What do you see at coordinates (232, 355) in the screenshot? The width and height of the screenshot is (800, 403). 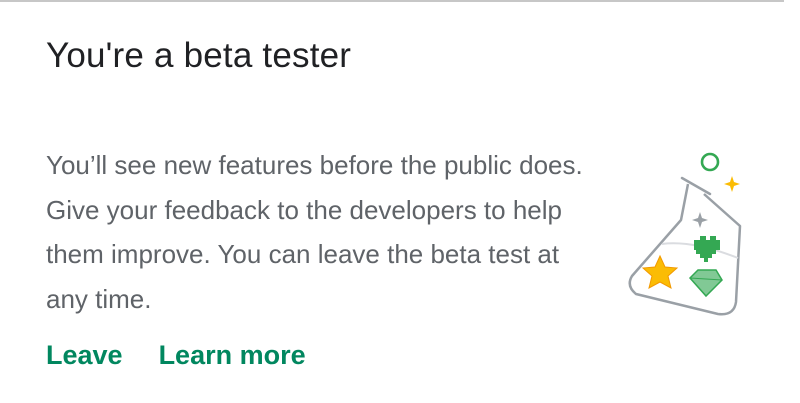 I see `learn-more-button: Learn more` at bounding box center [232, 355].